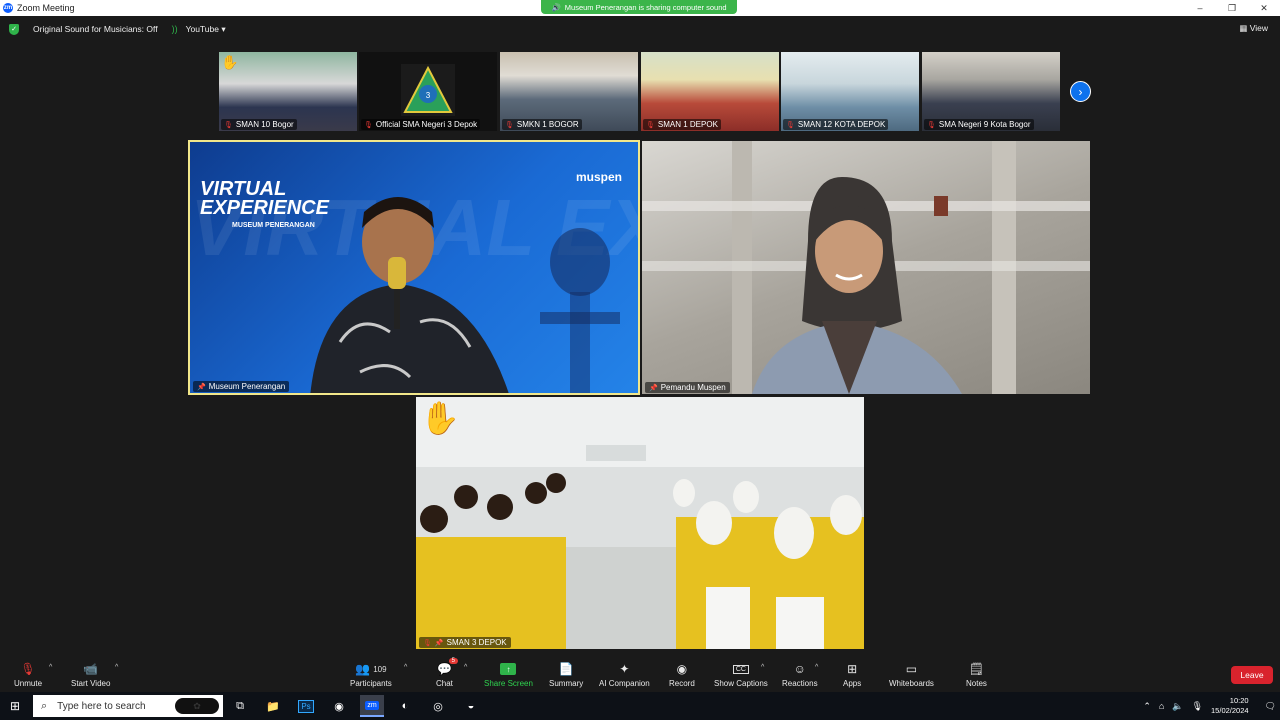 The height and width of the screenshot is (720, 1280). I want to click on apps-label: Apps, so click(852, 683).